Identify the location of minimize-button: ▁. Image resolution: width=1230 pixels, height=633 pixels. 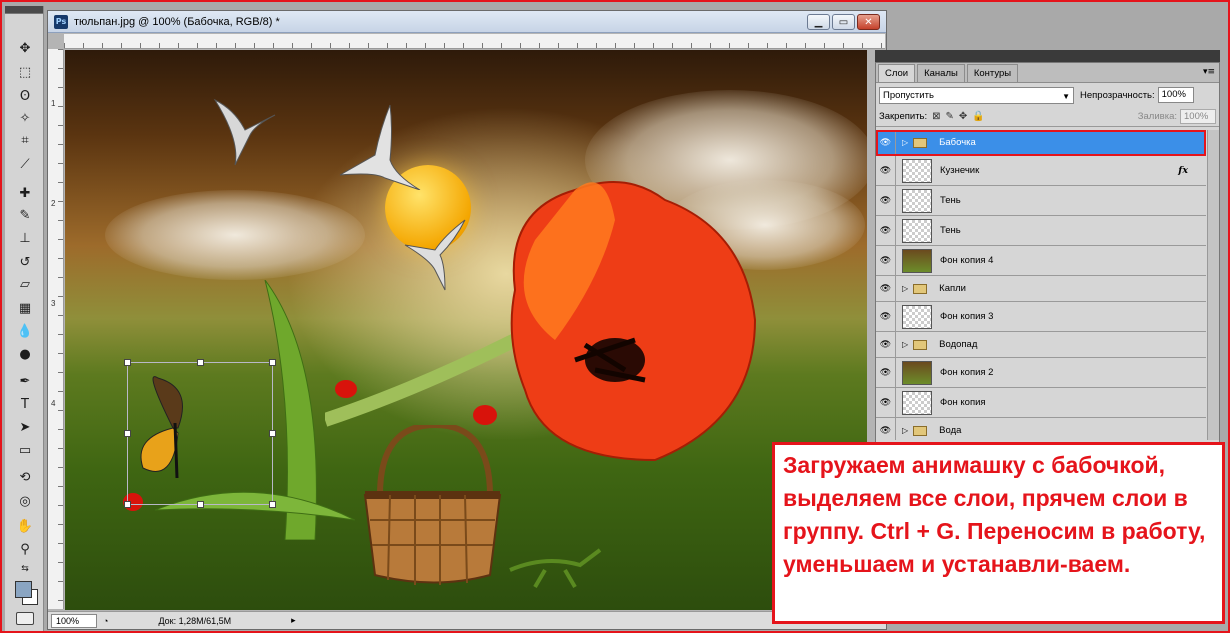
(818, 22).